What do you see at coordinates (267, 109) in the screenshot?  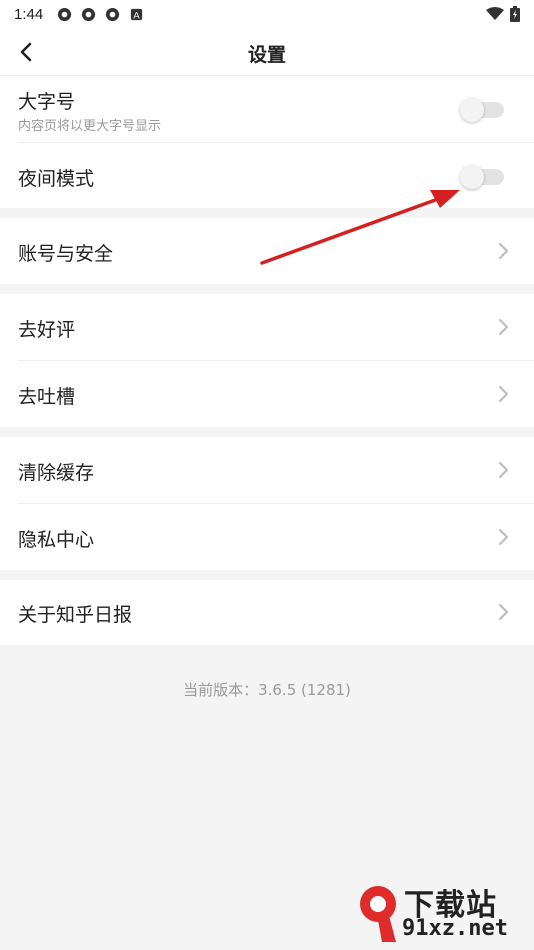 I see `setting-large-font: 大字号 内容页将以更大字号显示` at bounding box center [267, 109].